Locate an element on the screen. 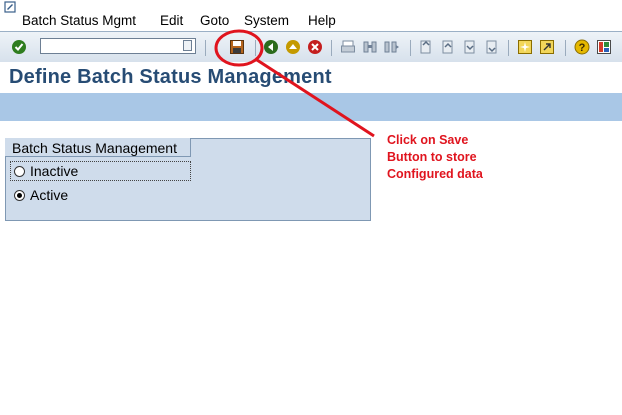 Image resolution: width=622 pixels, height=415 pixels. annotation-line: Click on Save is located at coordinates (428, 140).